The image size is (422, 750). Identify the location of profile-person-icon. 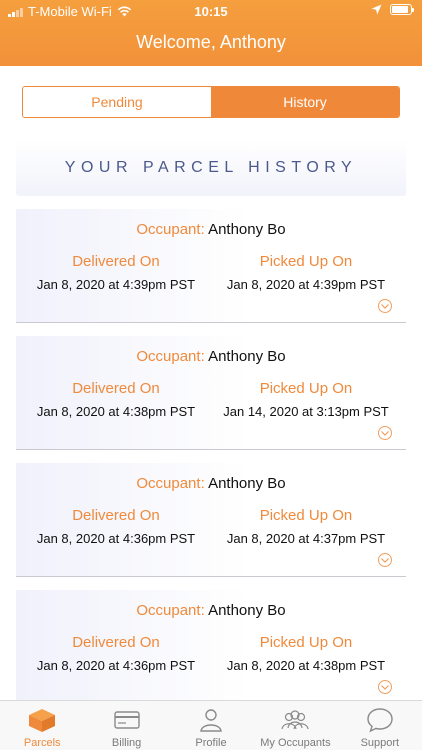
(211, 720).